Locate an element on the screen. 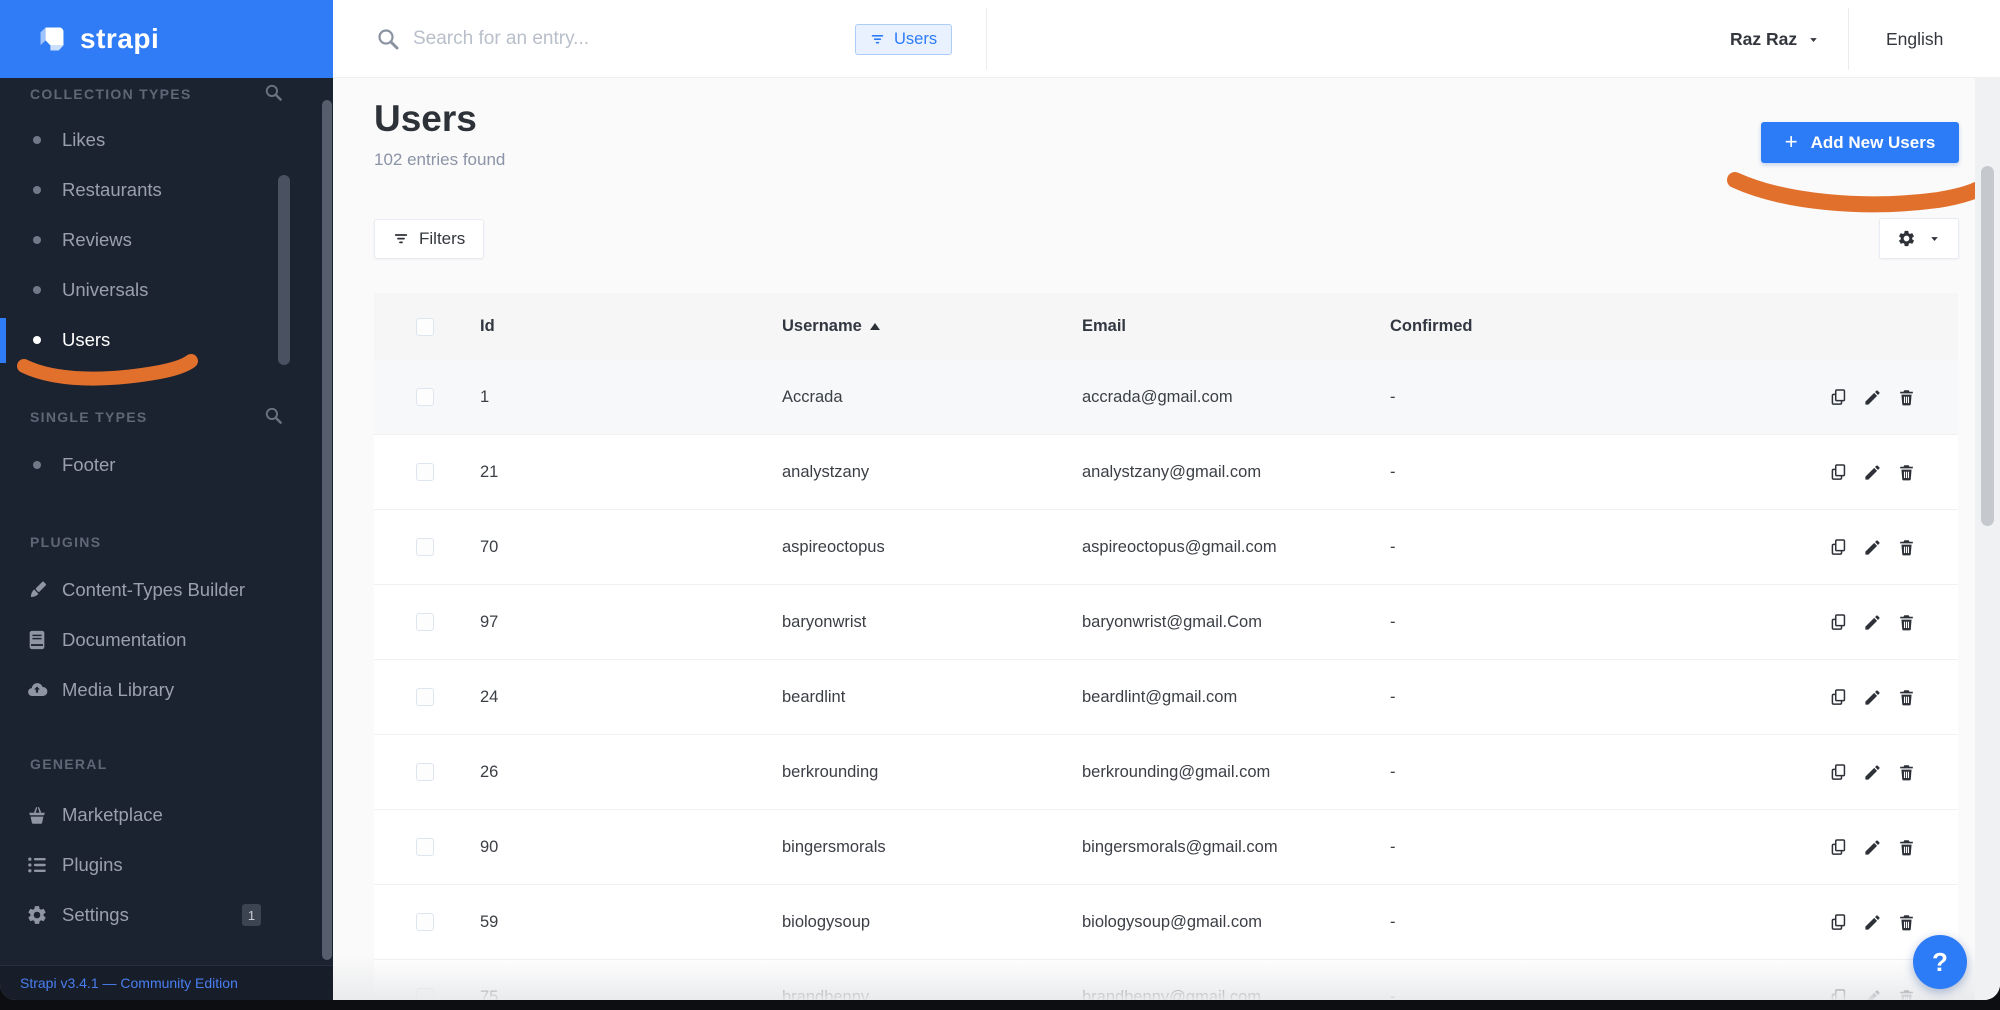 The width and height of the screenshot is (2000, 1010). sidebar-item-plugins: Plugins is located at coordinates (150, 865).